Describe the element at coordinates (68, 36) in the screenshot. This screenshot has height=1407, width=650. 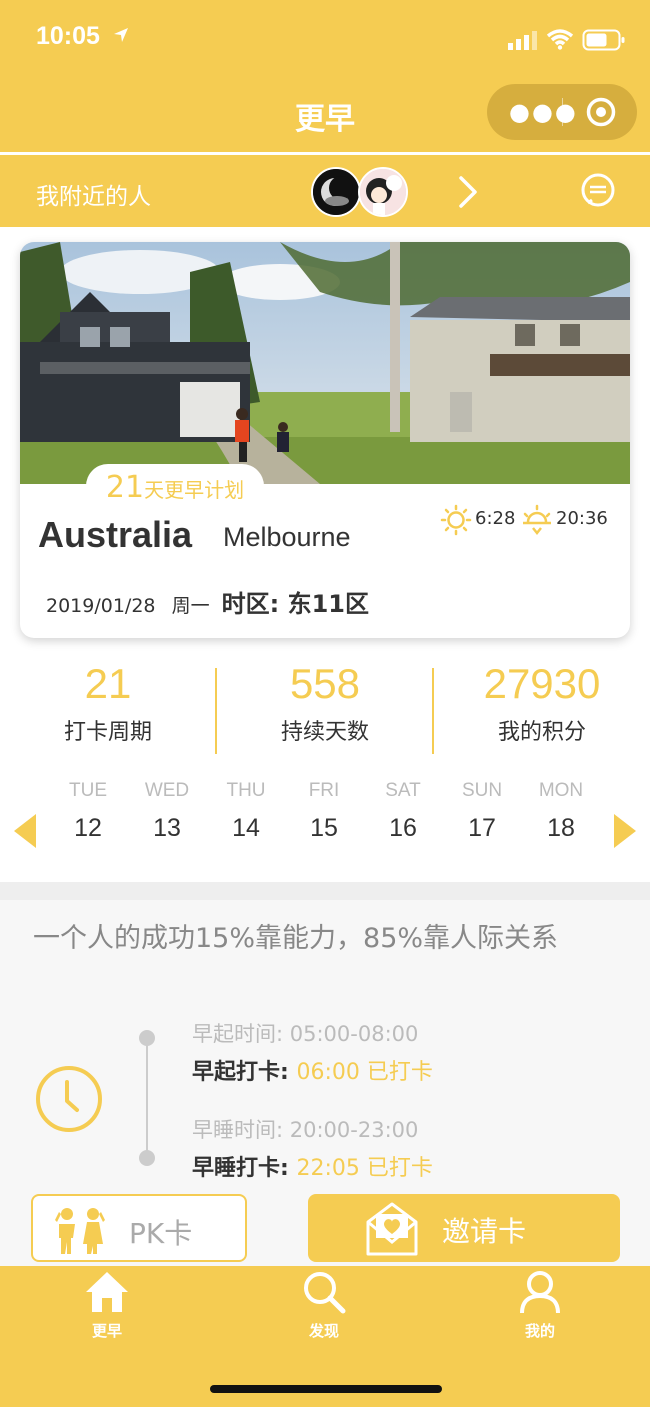
I see `status-time: 10:05` at that location.